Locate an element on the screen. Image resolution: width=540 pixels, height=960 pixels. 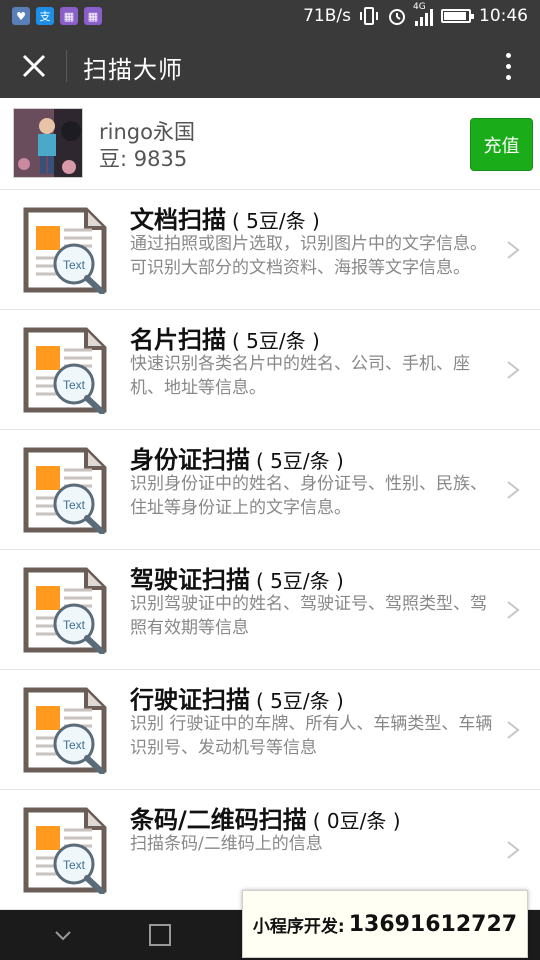
item-title: 条码/二维码扫描 is located at coordinates (218, 820).